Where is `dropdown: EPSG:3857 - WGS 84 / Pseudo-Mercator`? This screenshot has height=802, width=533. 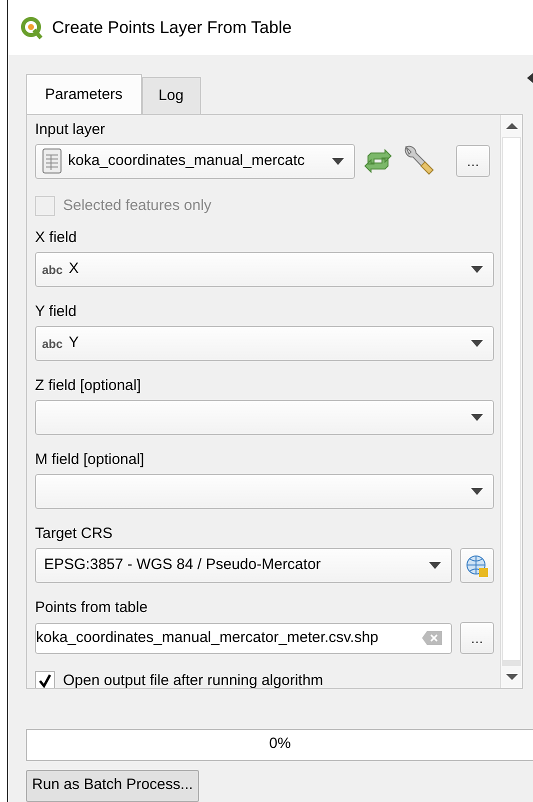
dropdown: EPSG:3857 - WGS 84 / Pseudo-Mercator is located at coordinates (243, 565).